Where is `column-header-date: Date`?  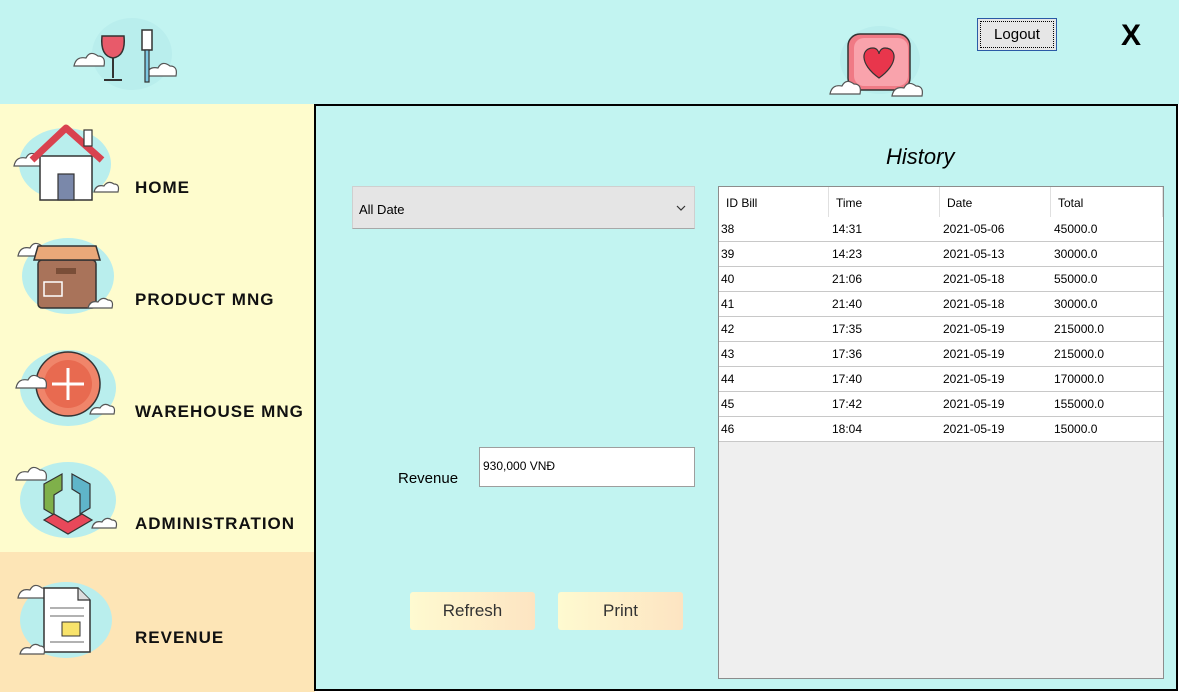 column-header-date: Date is located at coordinates (995, 202).